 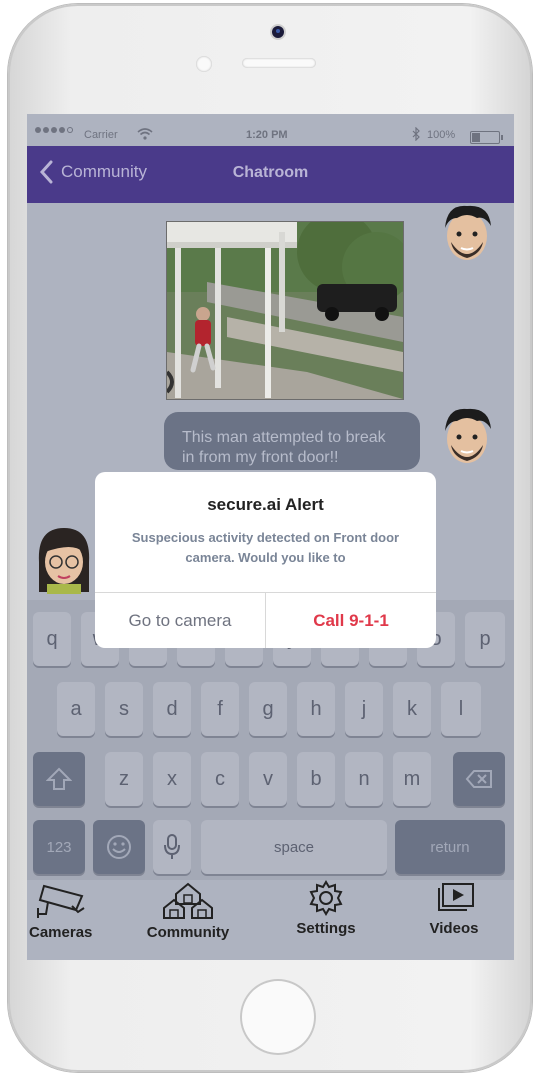 What do you see at coordinates (124, 779) in the screenshot?
I see `key-z: z` at bounding box center [124, 779].